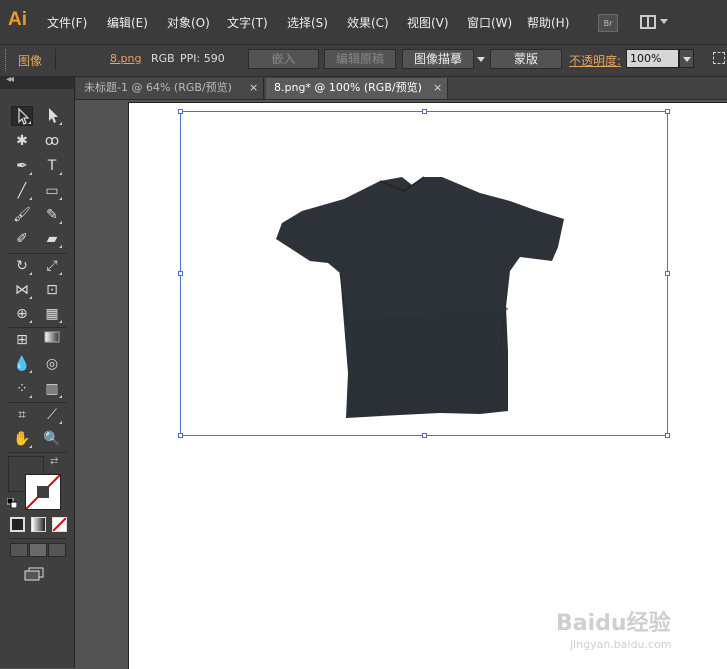 The width and height of the screenshot is (727, 669). What do you see at coordinates (52, 439) in the screenshot?
I see `zoom-tool-icon: 🔍` at bounding box center [52, 439].